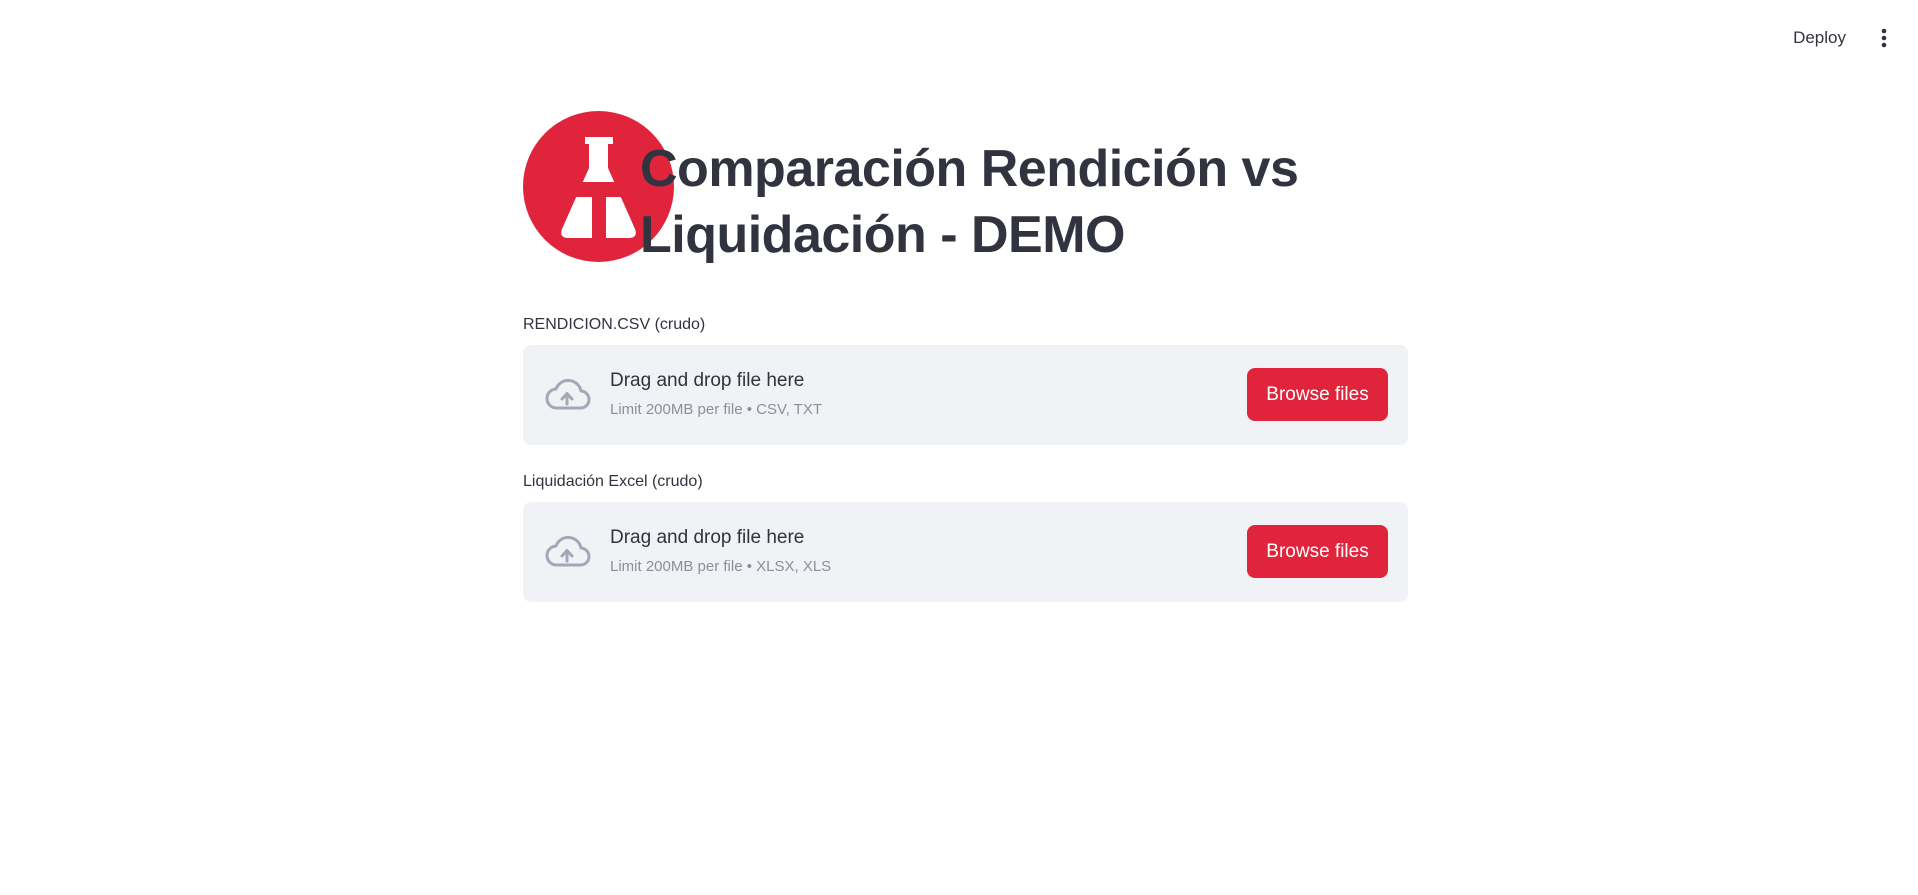  I want to click on deploy-button: Deploy, so click(1819, 38).